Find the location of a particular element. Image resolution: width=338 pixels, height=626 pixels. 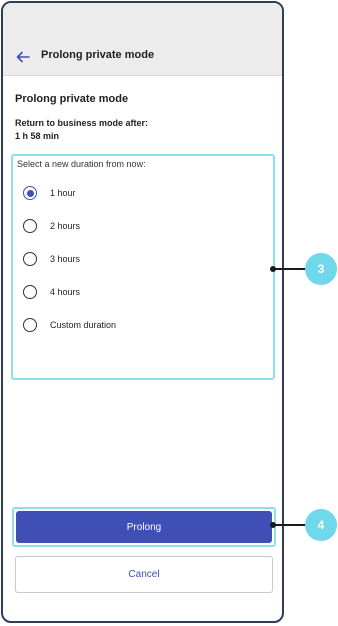

app-header: Prolong private mode is located at coordinates (142, 39).